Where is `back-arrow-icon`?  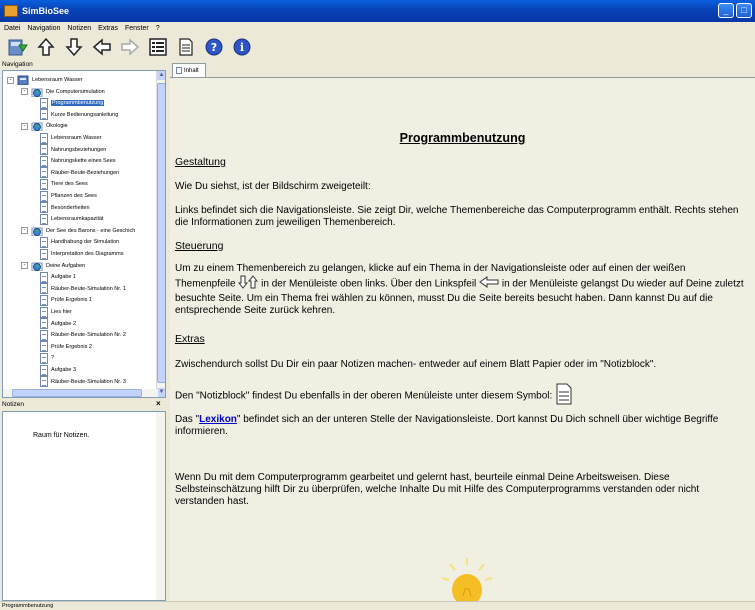 back-arrow-icon is located at coordinates (102, 47).